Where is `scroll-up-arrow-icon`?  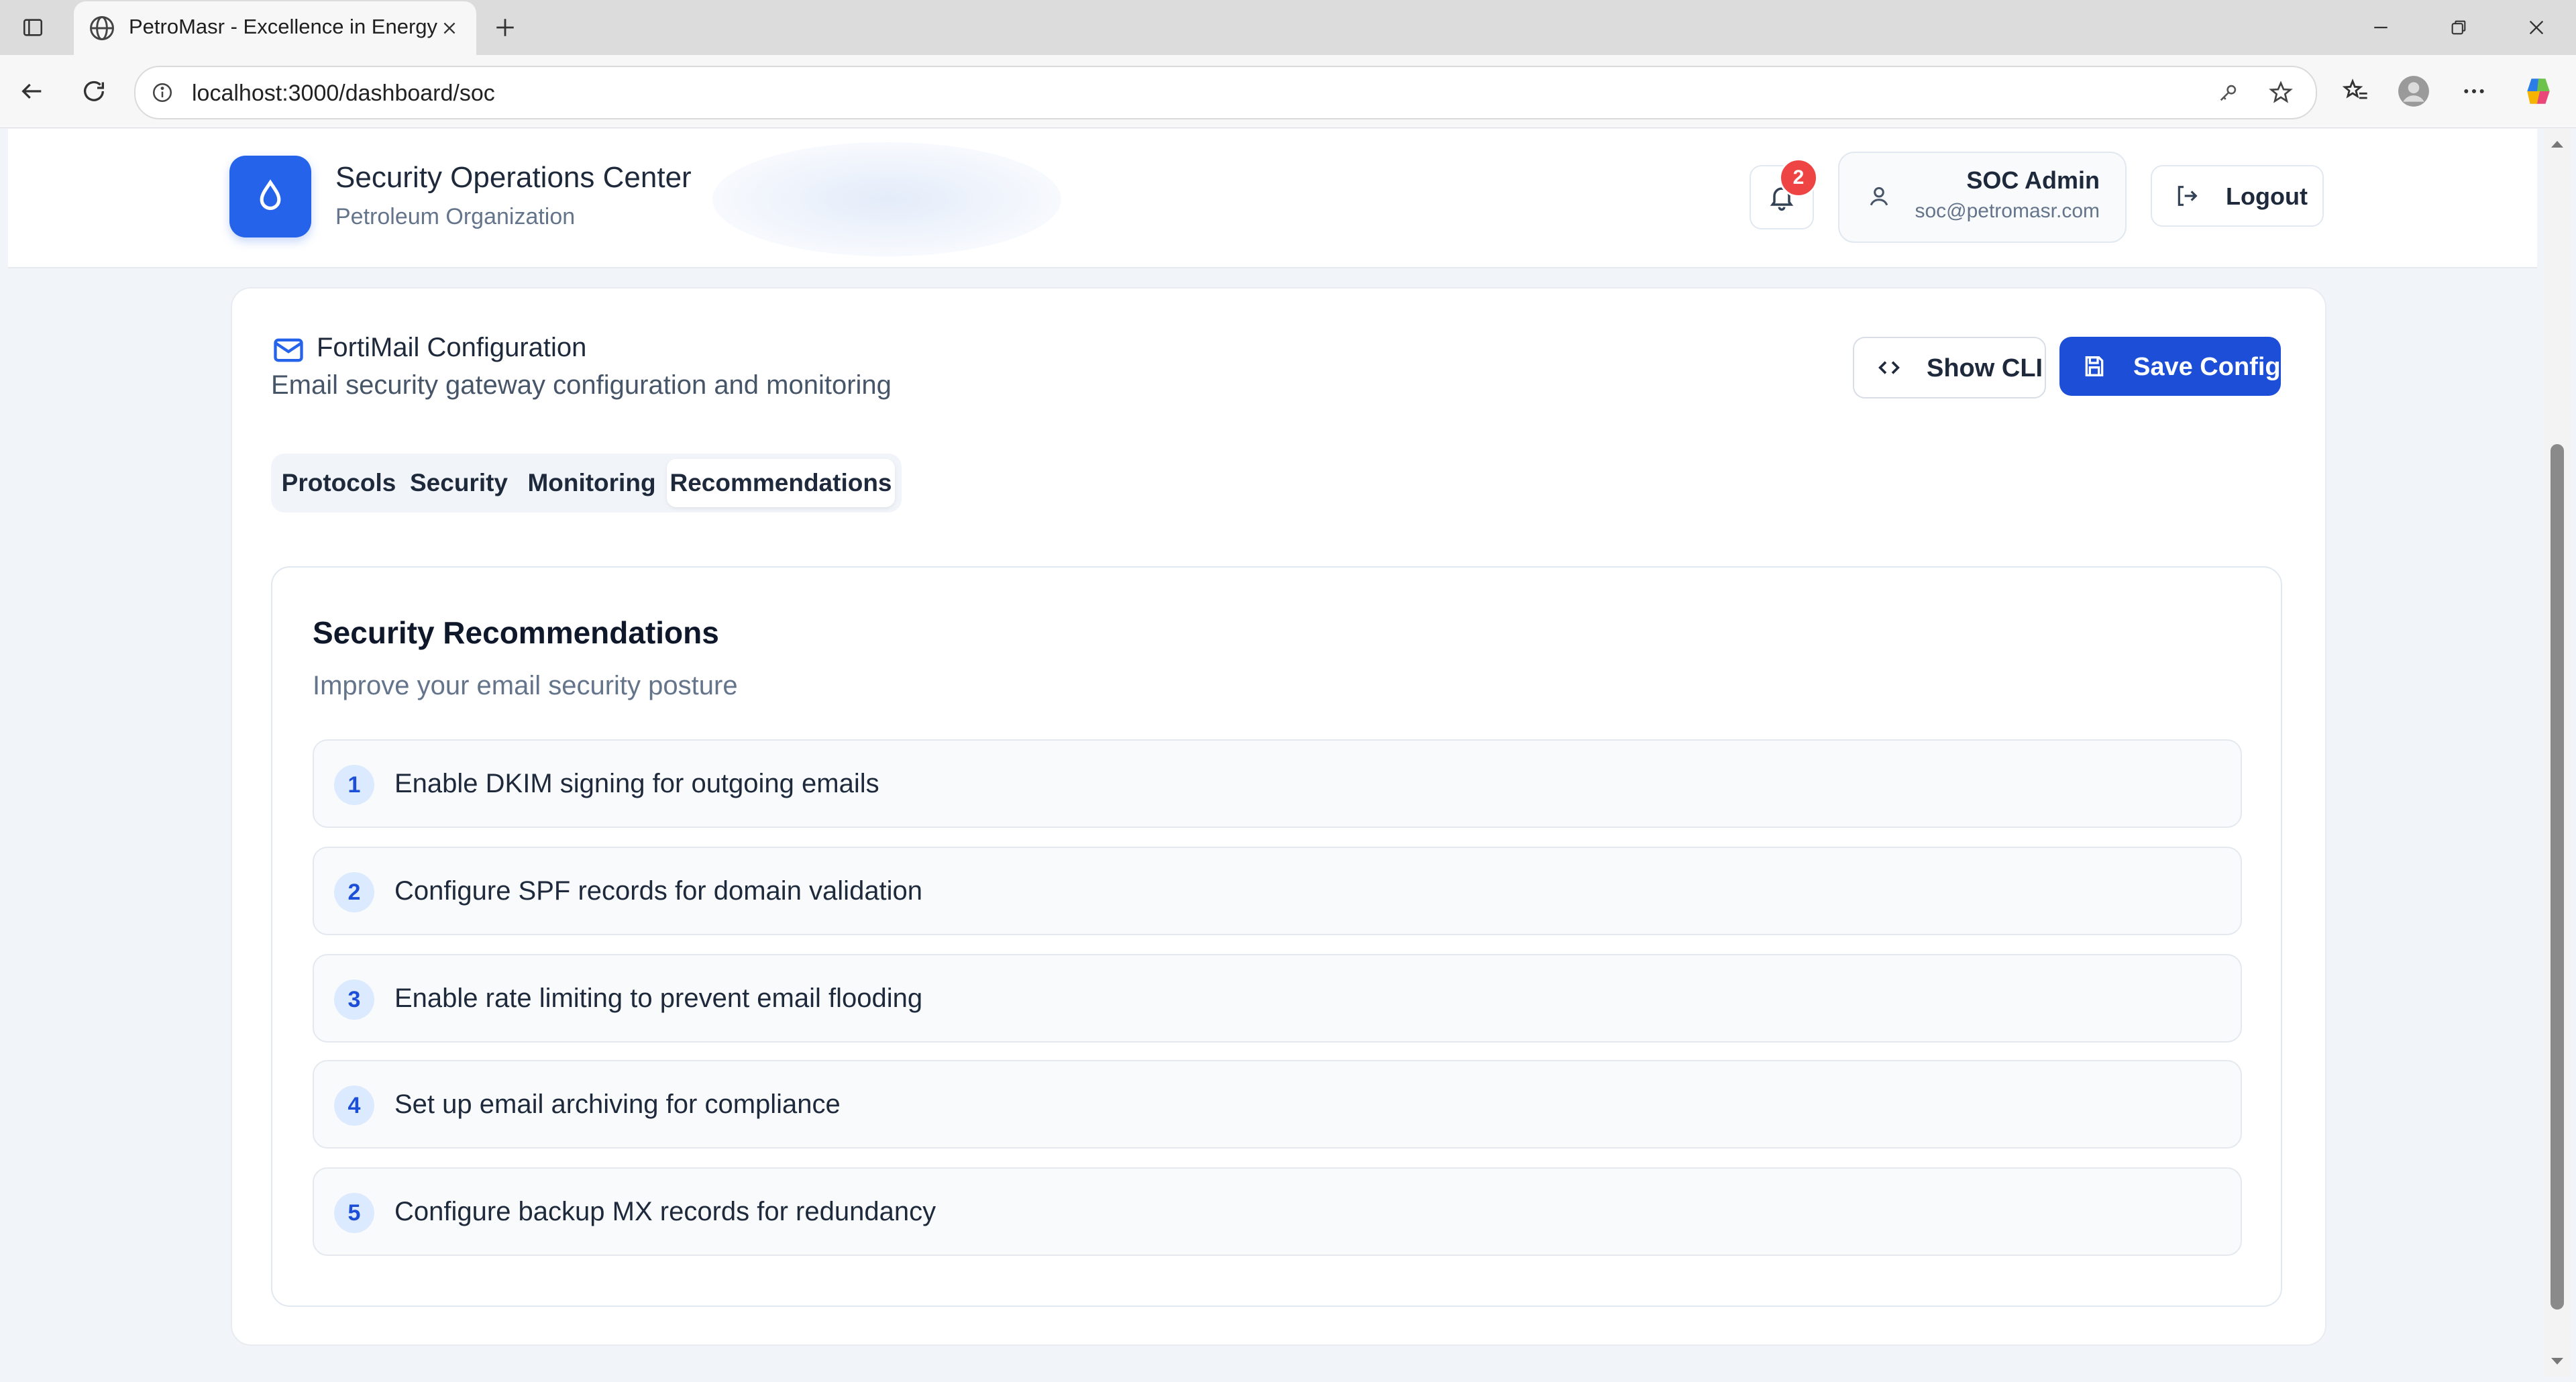 scroll-up-arrow-icon is located at coordinates (2557, 144).